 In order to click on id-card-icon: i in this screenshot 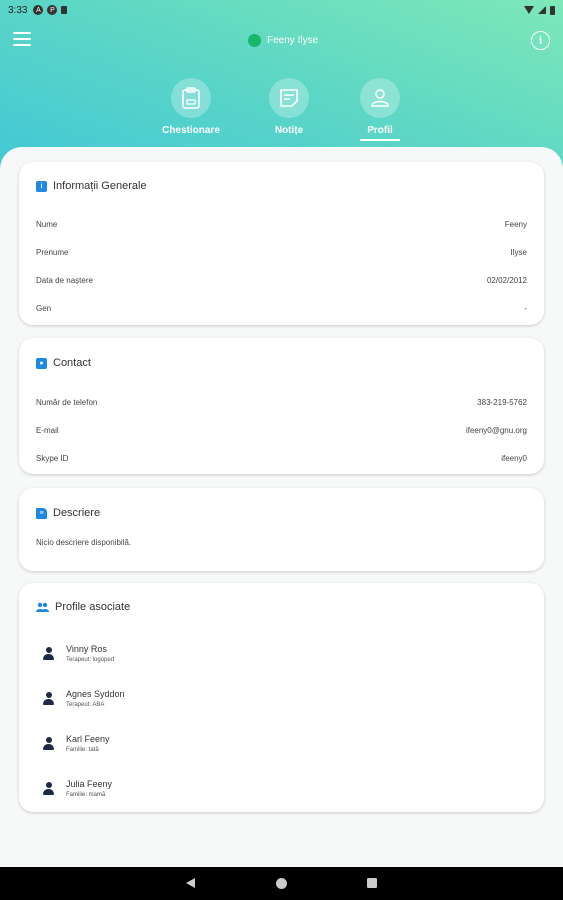, I will do `click(41, 186)`.